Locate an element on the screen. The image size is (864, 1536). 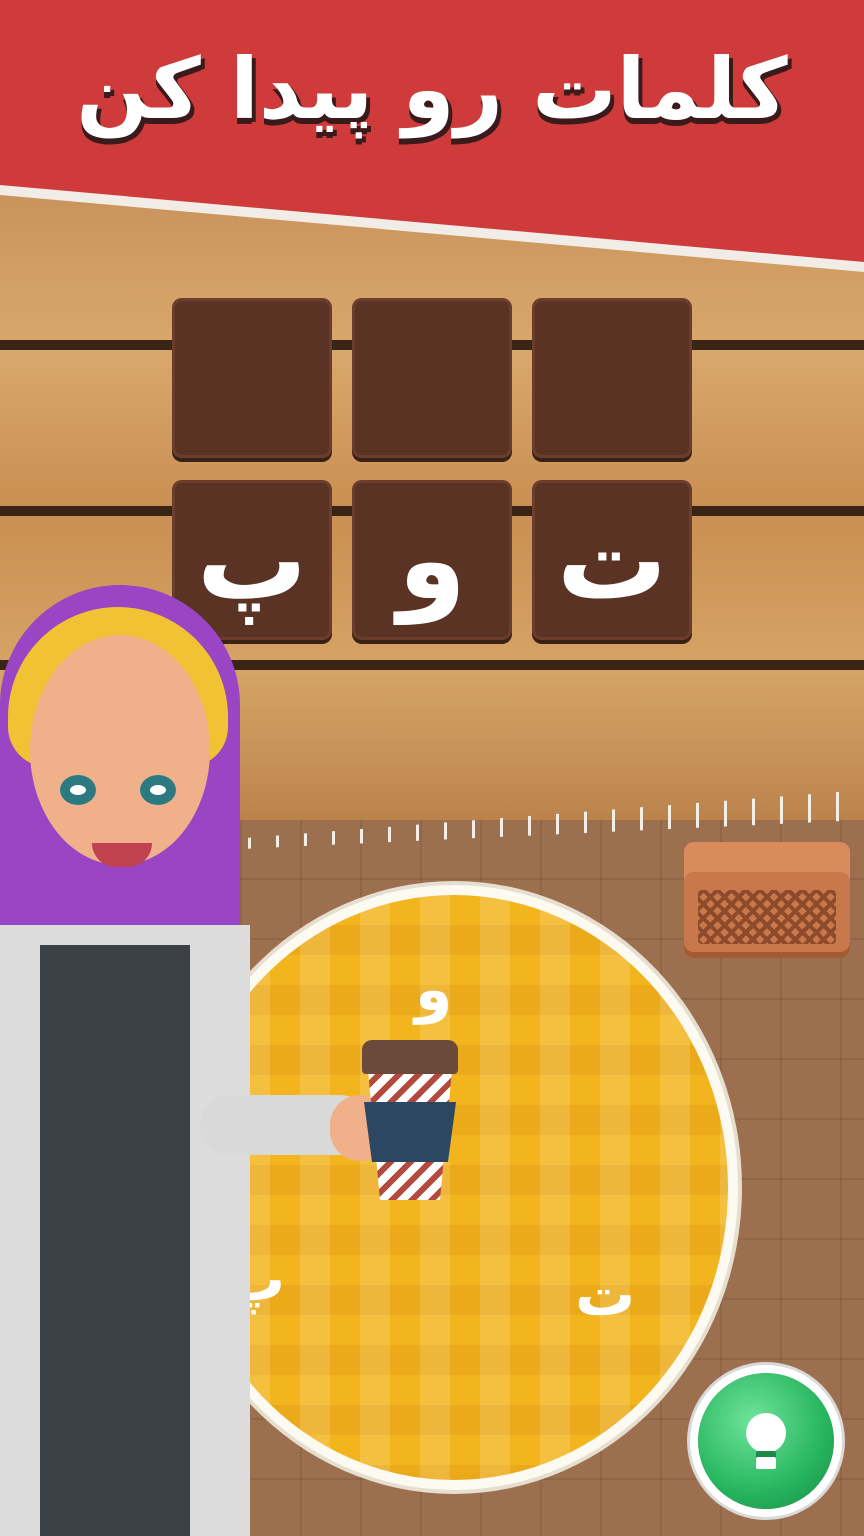
cup-lid is located at coordinates (410, 1057).